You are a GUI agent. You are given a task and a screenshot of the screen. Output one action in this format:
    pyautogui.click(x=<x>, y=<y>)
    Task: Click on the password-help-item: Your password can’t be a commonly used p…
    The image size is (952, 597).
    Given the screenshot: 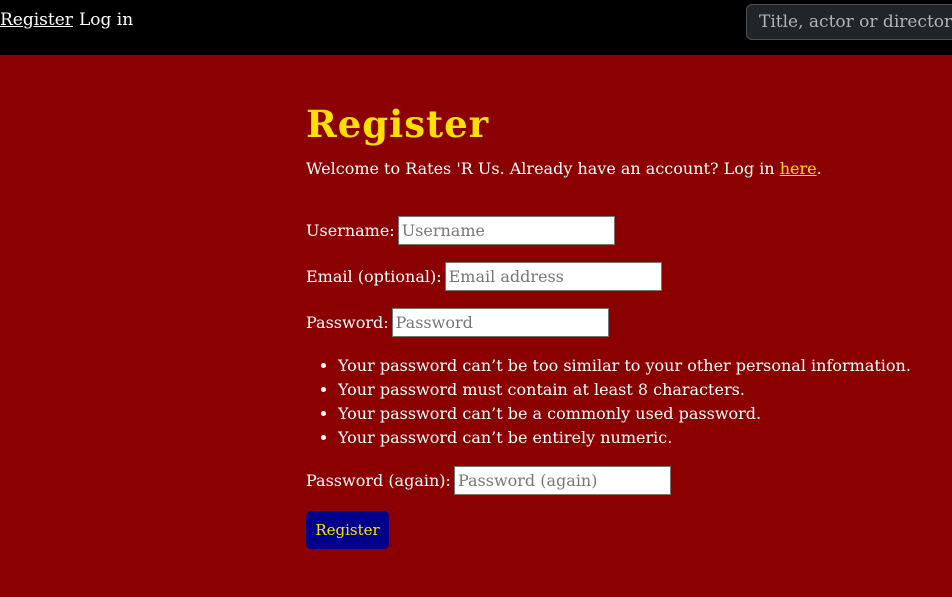 What is the action you would take?
    pyautogui.click(x=624, y=414)
    